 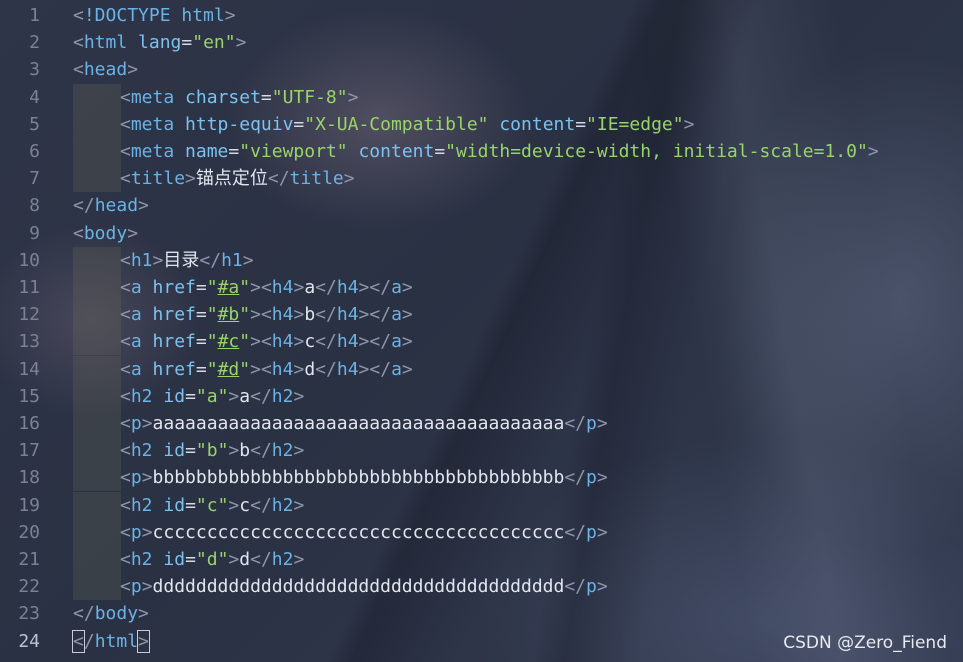 I want to click on token-text: b, so click(x=310, y=315).